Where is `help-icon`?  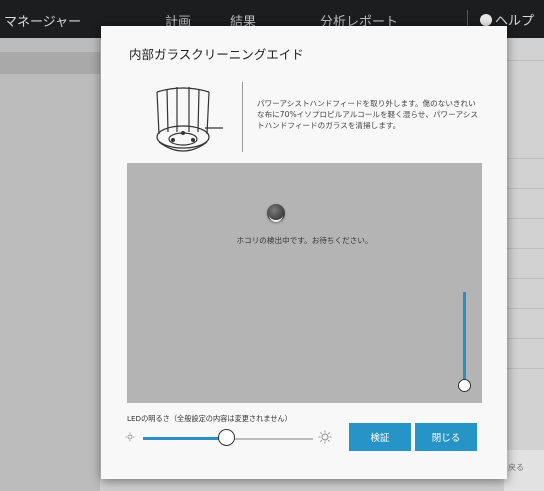
help-icon is located at coordinates (486, 19).